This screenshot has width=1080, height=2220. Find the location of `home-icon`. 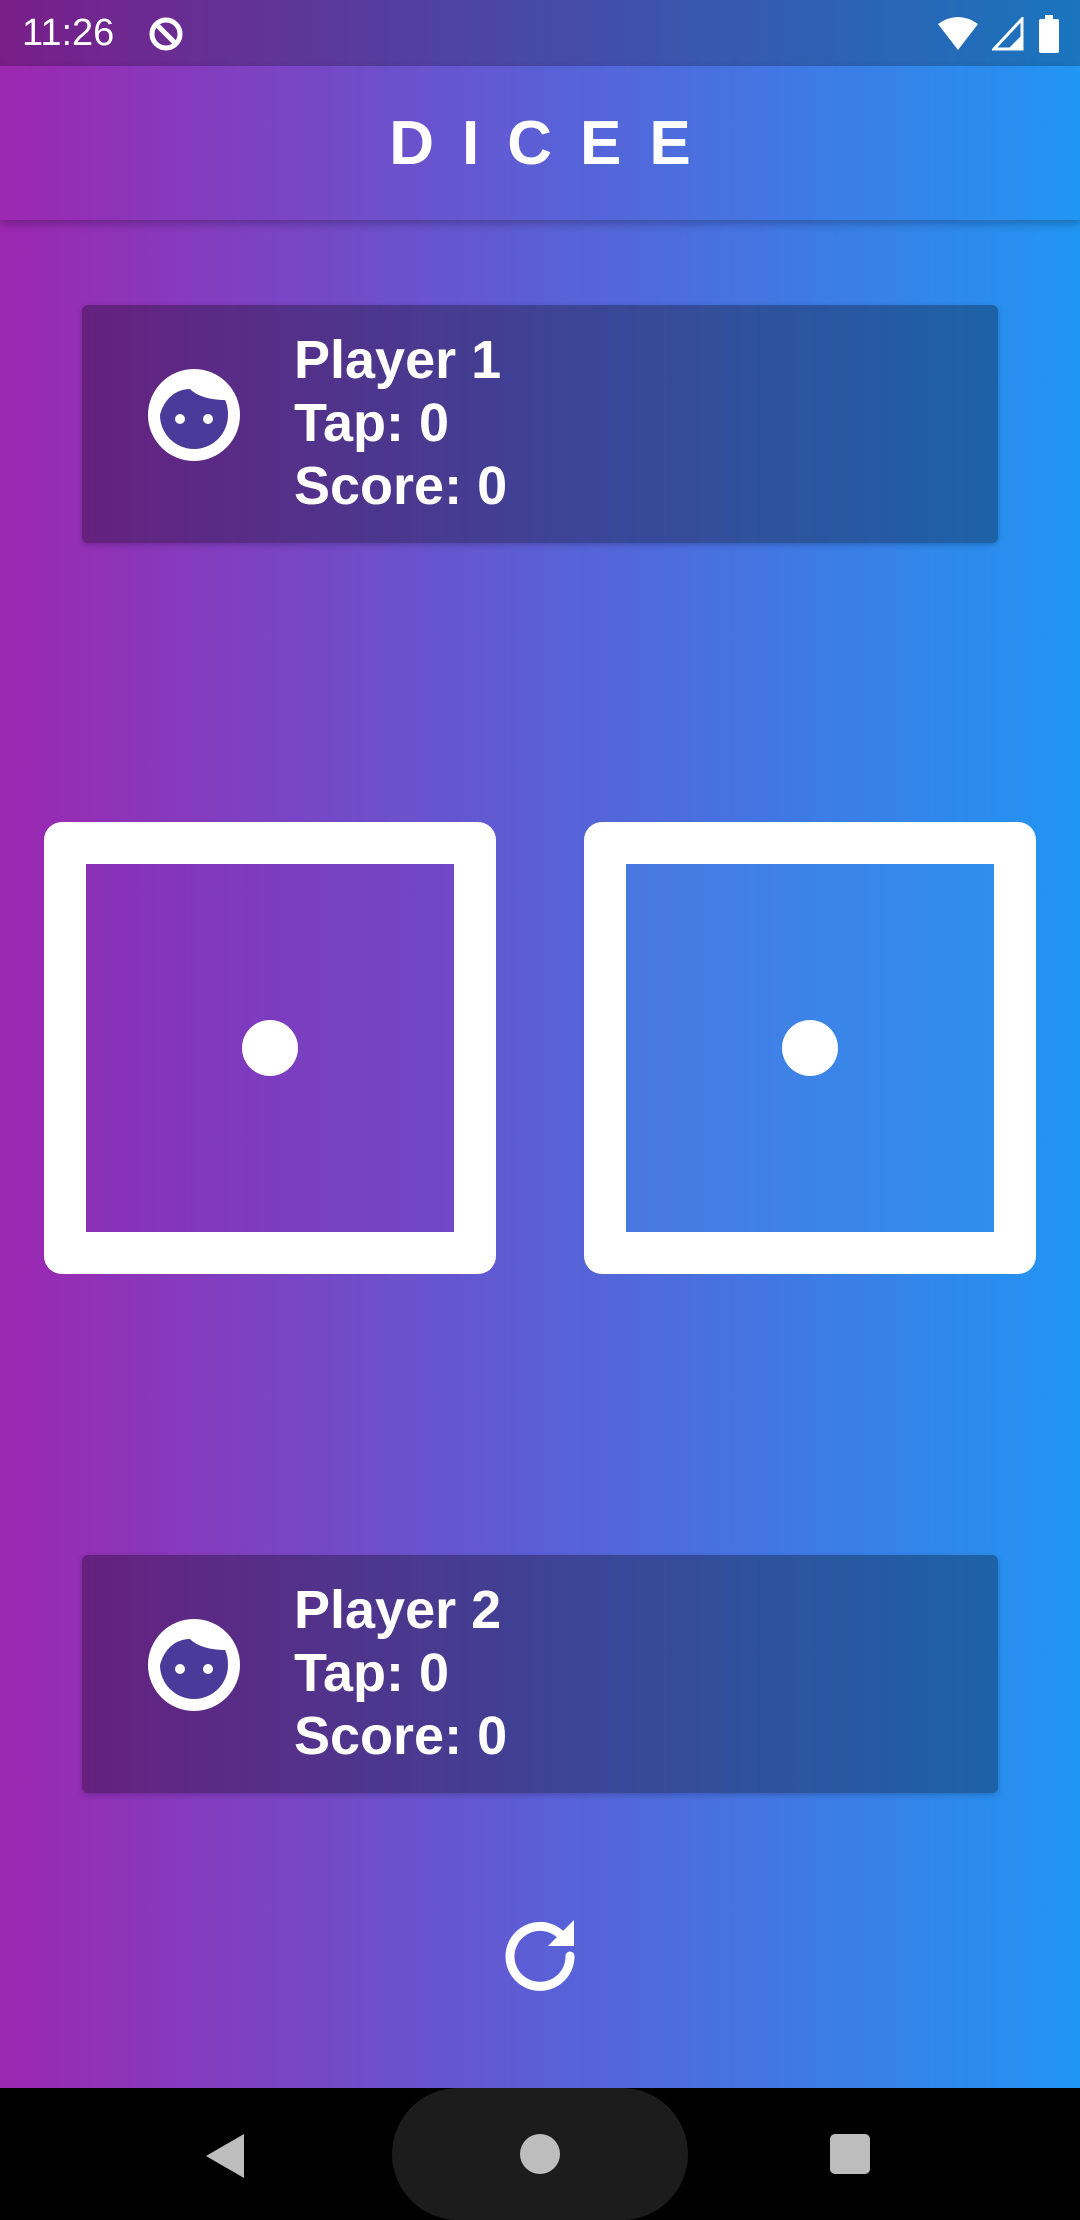

home-icon is located at coordinates (540, 2154).